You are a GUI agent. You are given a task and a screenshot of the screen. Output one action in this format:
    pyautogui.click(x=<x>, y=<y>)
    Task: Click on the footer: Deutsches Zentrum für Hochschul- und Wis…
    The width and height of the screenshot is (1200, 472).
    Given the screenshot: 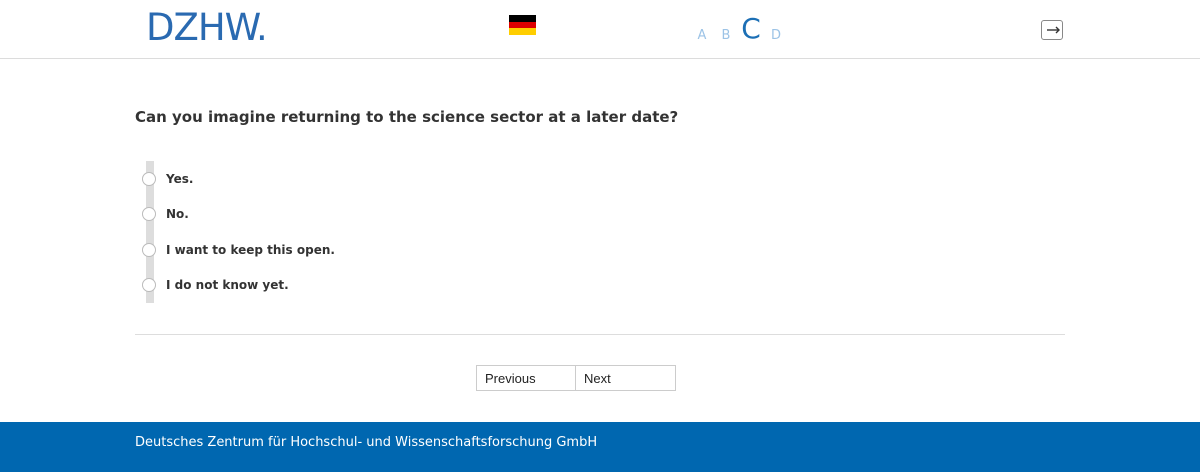 What is the action you would take?
    pyautogui.click(x=600, y=447)
    